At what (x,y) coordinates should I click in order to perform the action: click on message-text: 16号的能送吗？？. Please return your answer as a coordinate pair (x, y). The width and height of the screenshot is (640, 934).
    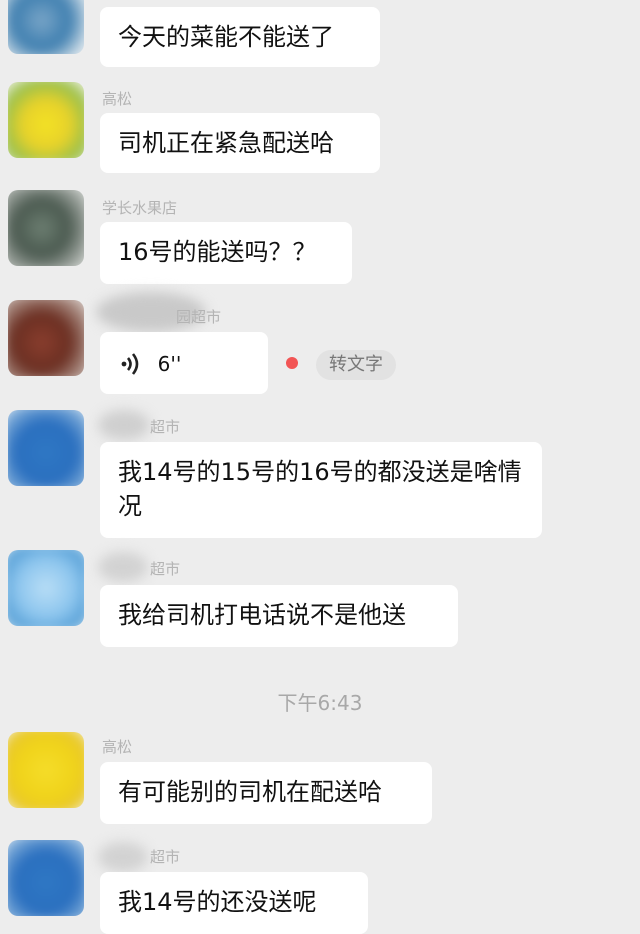
    Looking at the image, I should click on (217, 252).